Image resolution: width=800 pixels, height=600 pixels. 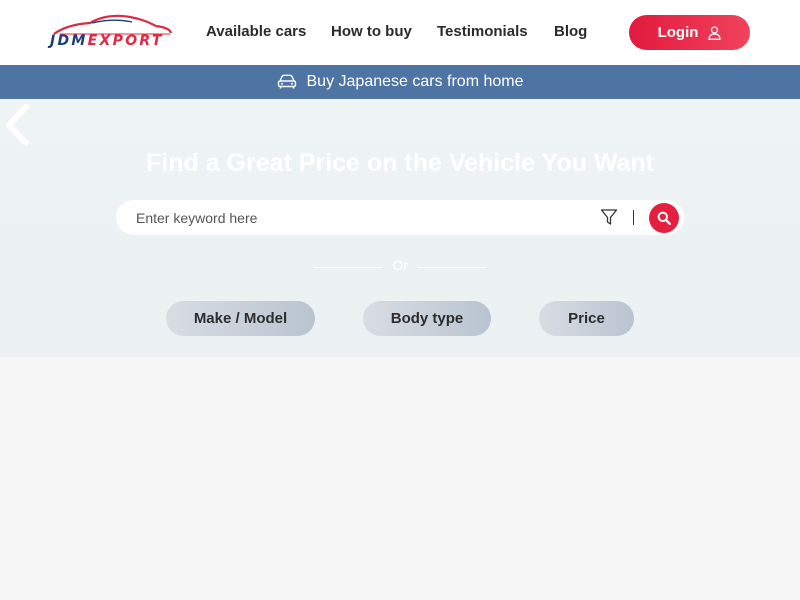 I want to click on filter-make-model-button: Make / Model, so click(x=240, y=318).